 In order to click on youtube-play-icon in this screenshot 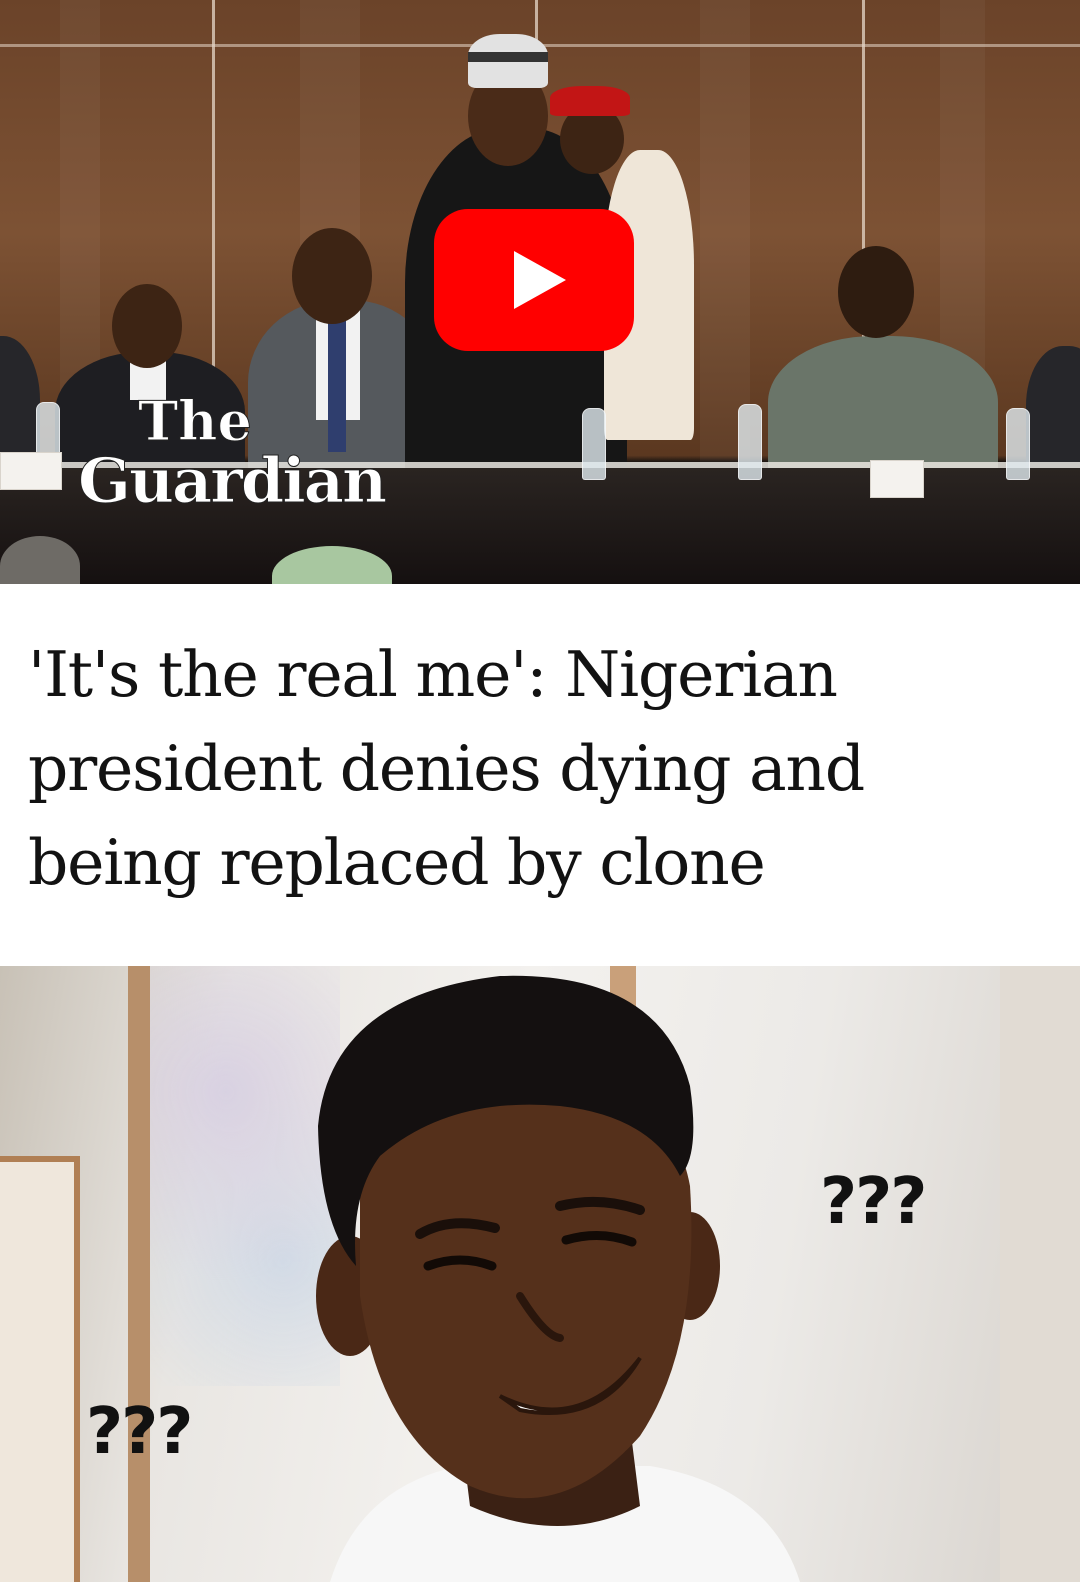, I will do `click(534, 280)`.